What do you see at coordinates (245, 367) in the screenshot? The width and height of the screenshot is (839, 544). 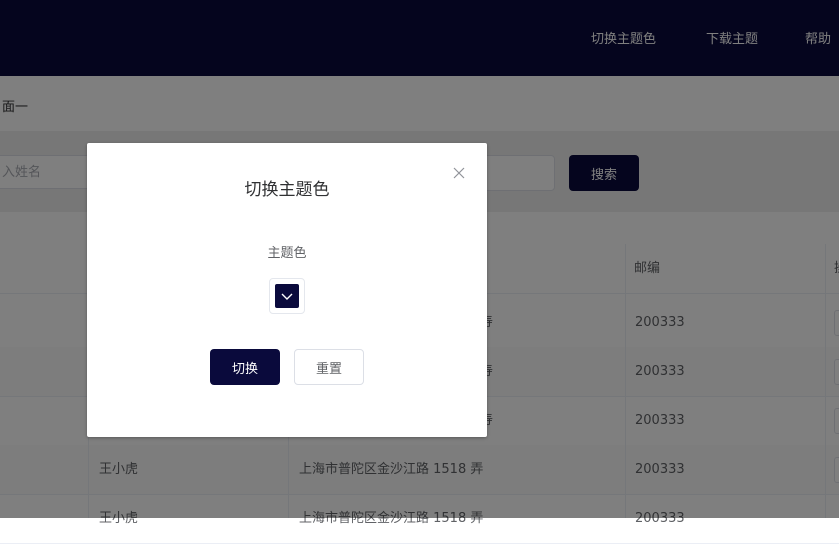 I see `switch-button: 切换` at bounding box center [245, 367].